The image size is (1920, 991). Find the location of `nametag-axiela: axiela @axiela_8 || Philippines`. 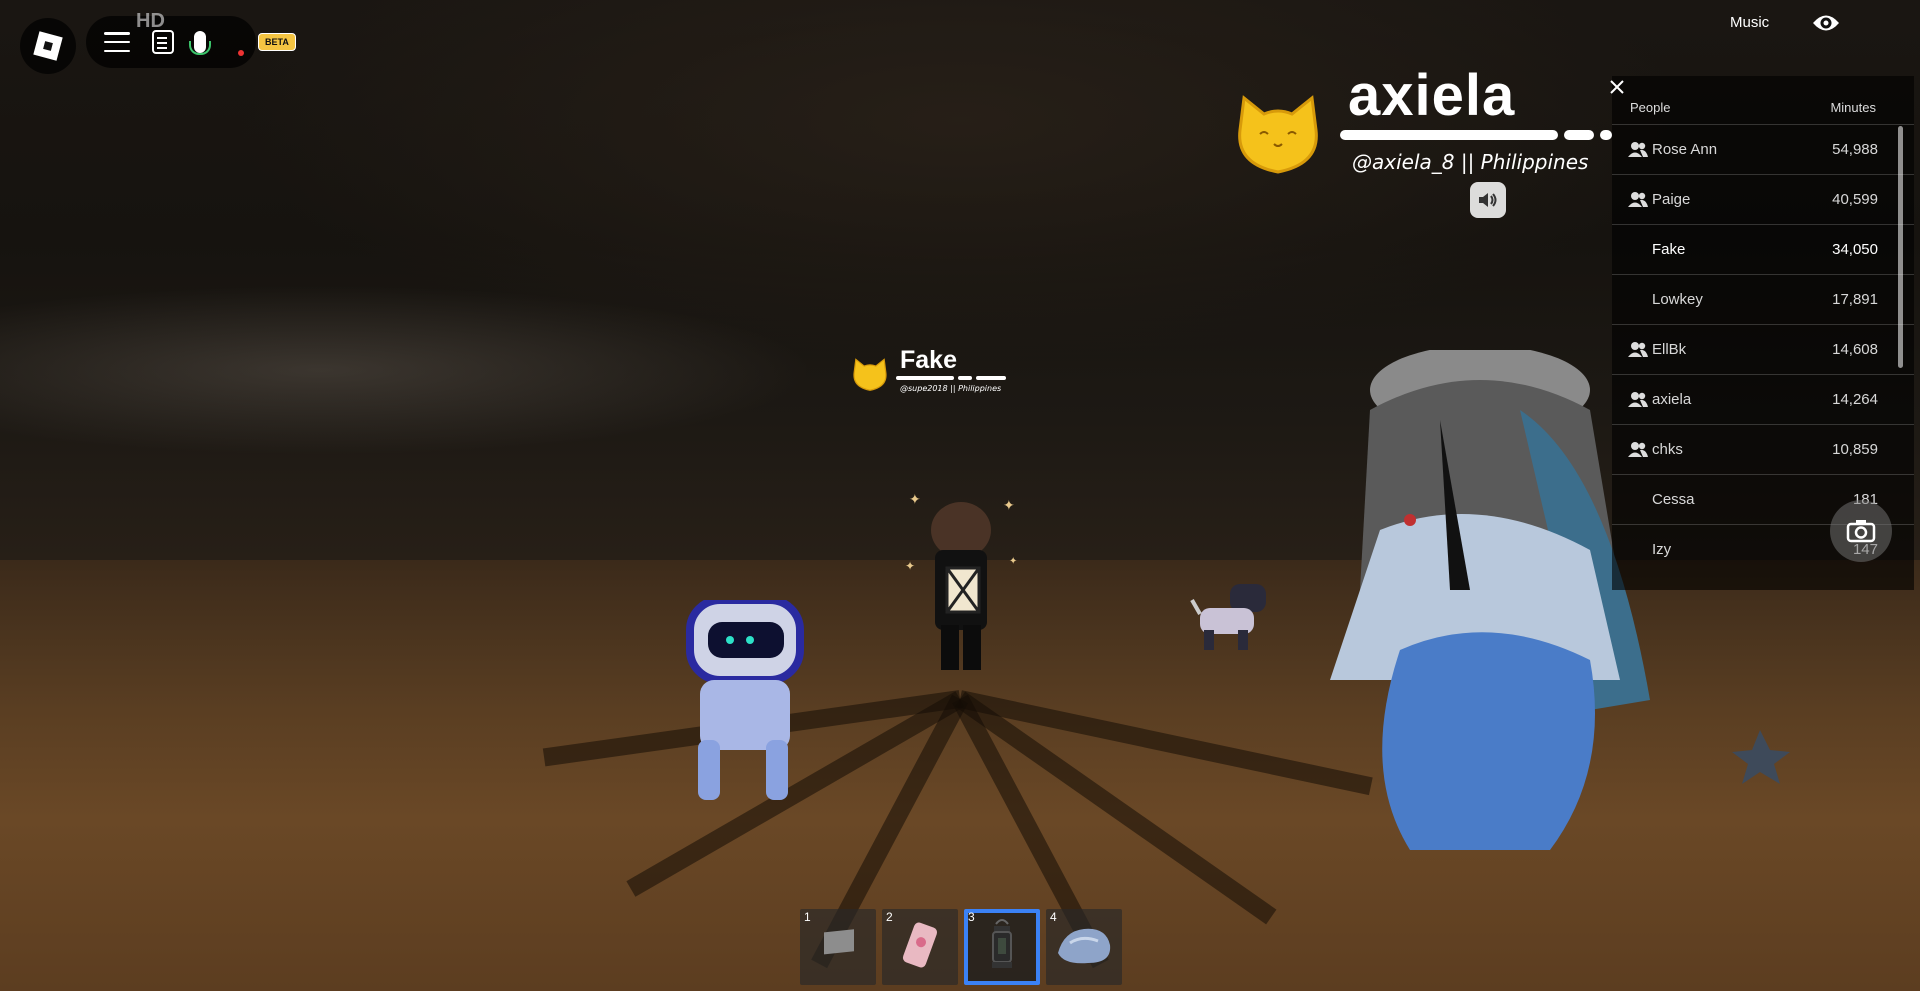

nametag-axiela: axiela @axiela_8 || Philippines is located at coordinates (1421, 135).